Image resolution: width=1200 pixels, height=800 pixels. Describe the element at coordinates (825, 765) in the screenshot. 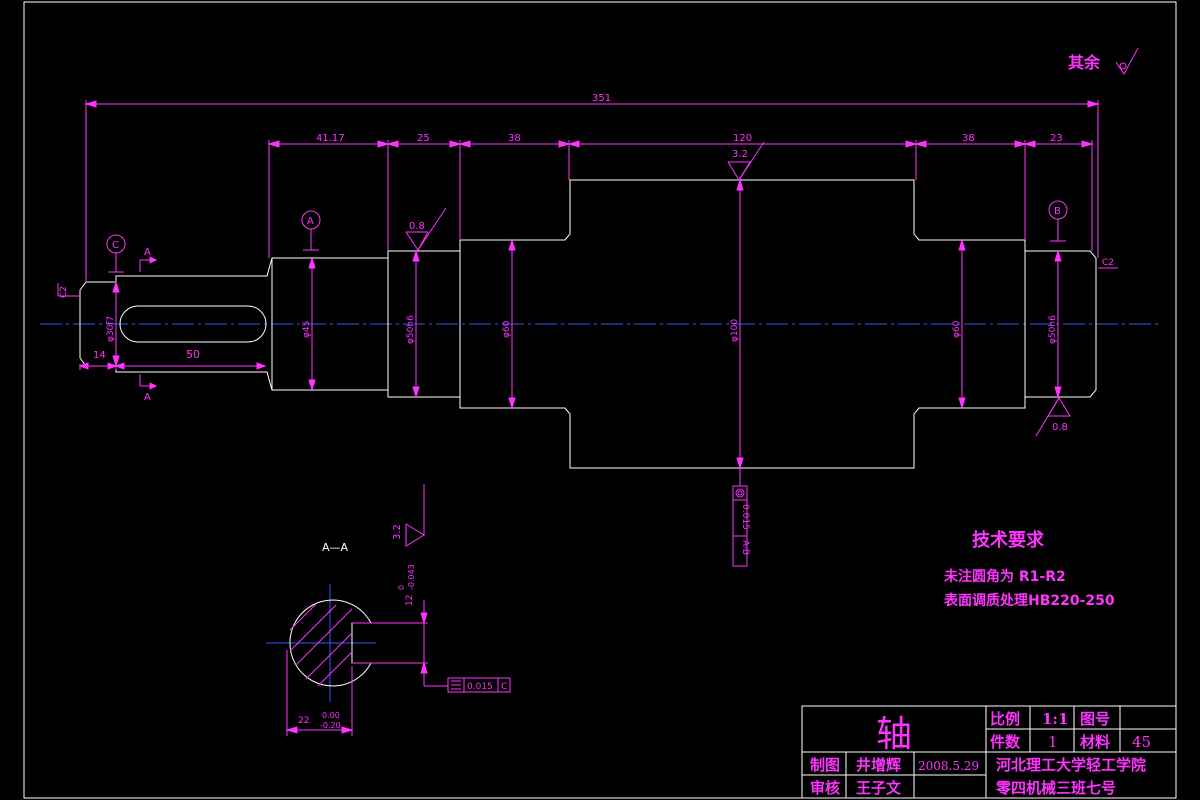

I see `title-drawn-label: 制图` at that location.